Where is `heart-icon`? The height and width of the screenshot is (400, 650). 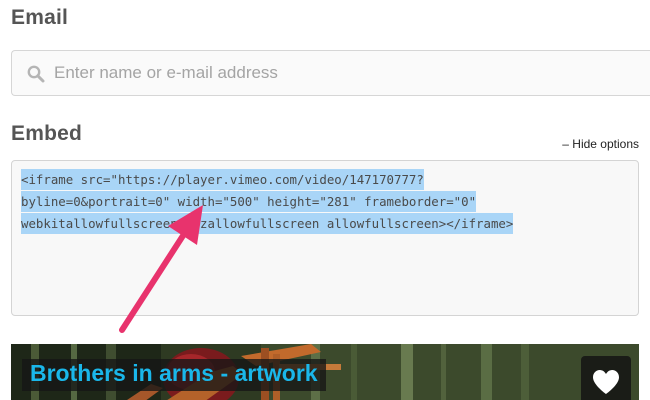
heart-icon is located at coordinates (606, 382).